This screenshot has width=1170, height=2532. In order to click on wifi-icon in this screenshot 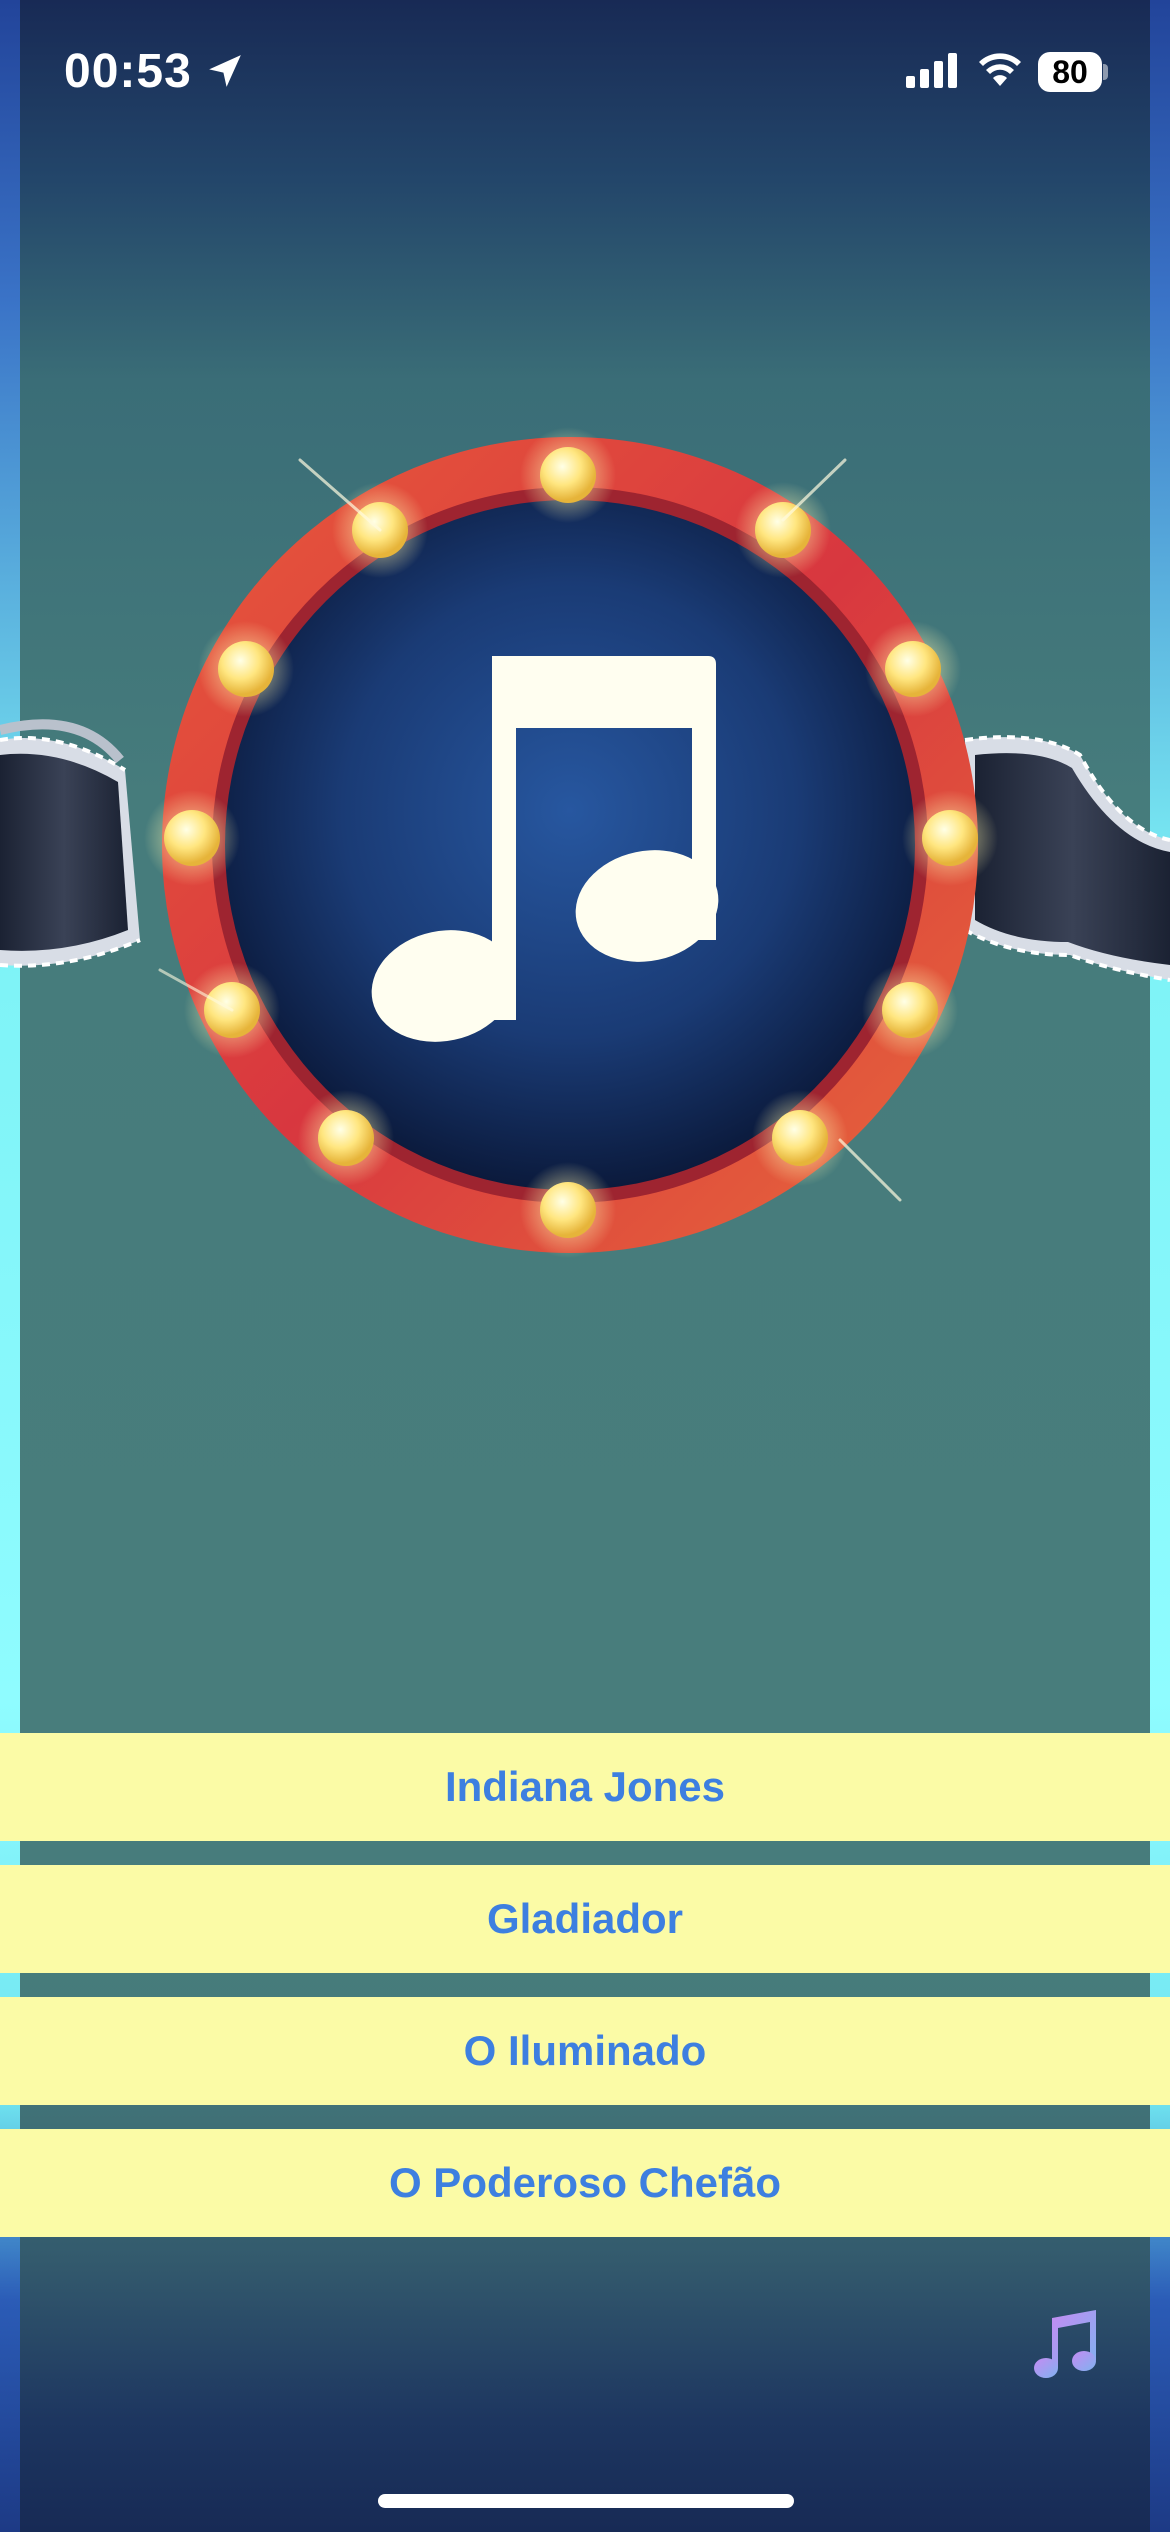, I will do `click(1000, 69)`.